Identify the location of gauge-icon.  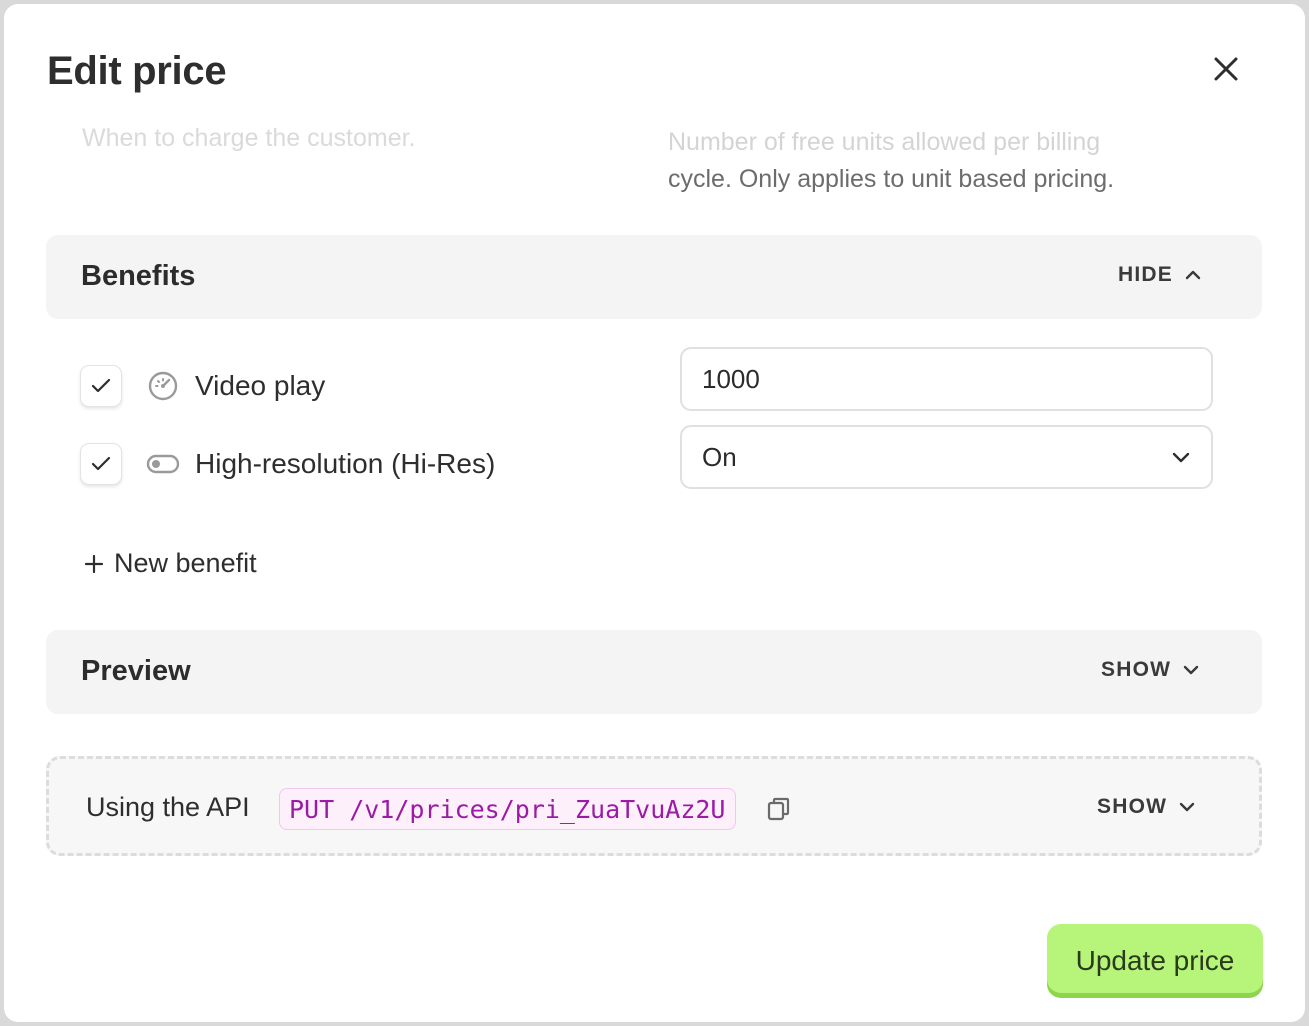
(163, 386).